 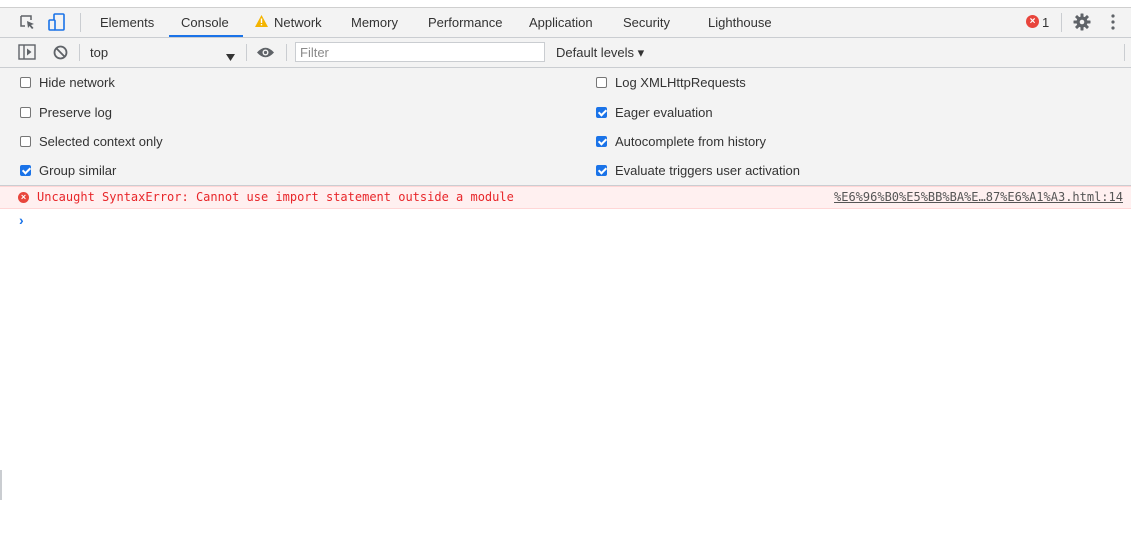 I want to click on option-label: Selected context only, so click(x=101, y=141).